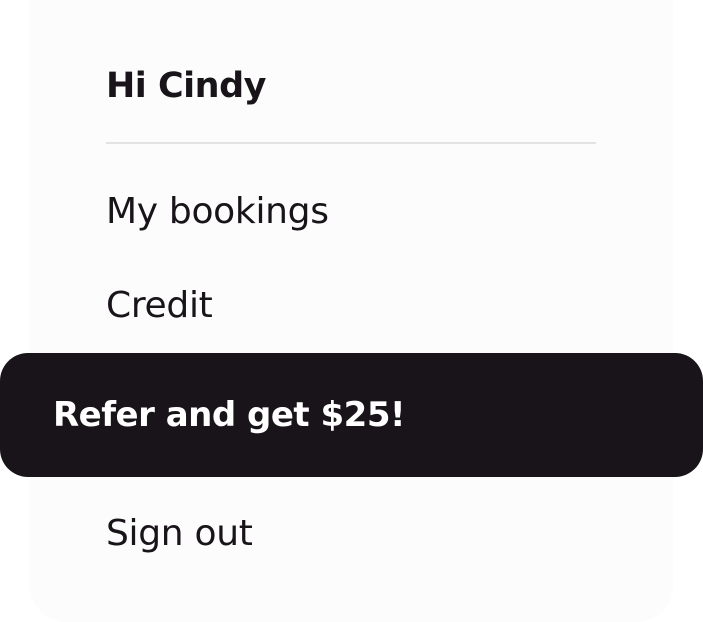 The height and width of the screenshot is (622, 703). Describe the element at coordinates (159, 306) in the screenshot. I see `menu-item-credit: Credit` at that location.